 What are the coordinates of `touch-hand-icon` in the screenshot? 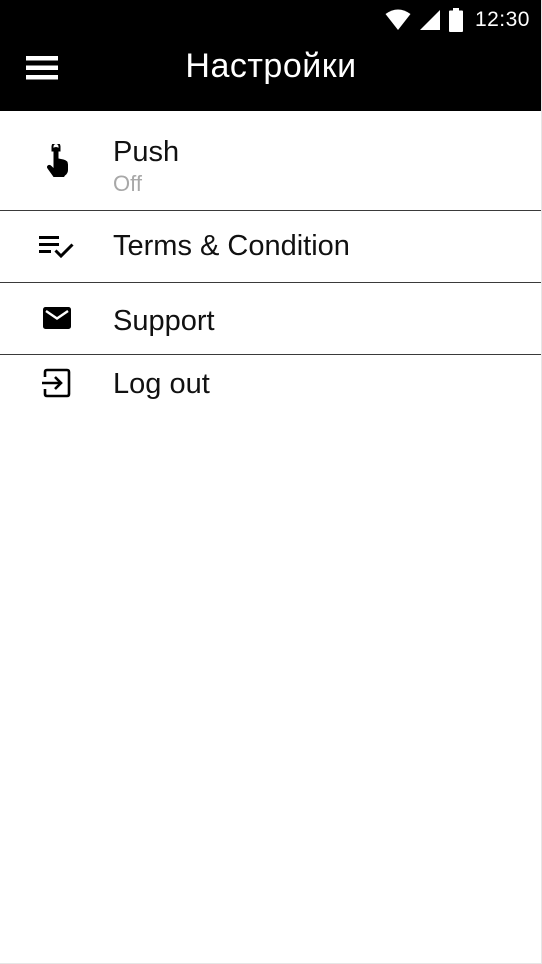 It's located at (57, 161).